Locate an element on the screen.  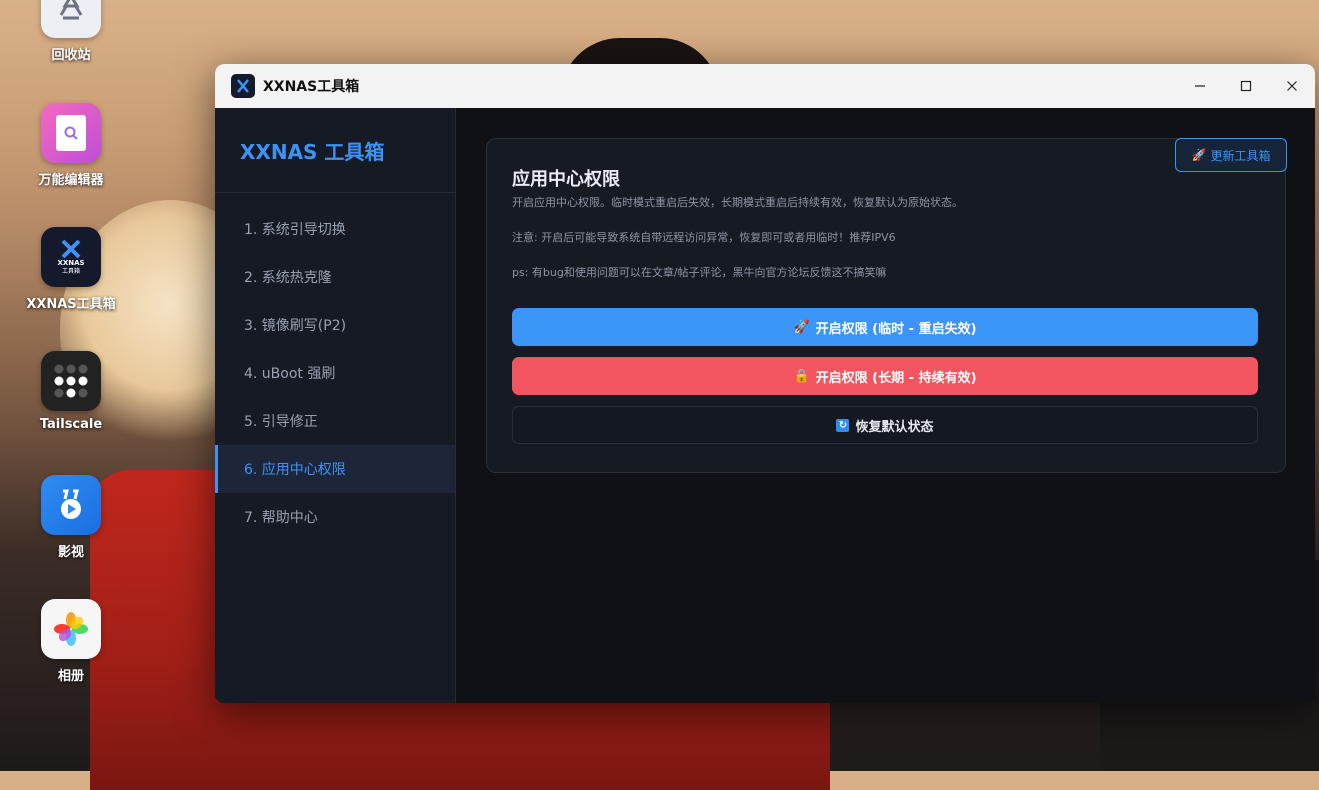
title-bar: XXNAS工具箱 is located at coordinates (765, 86).